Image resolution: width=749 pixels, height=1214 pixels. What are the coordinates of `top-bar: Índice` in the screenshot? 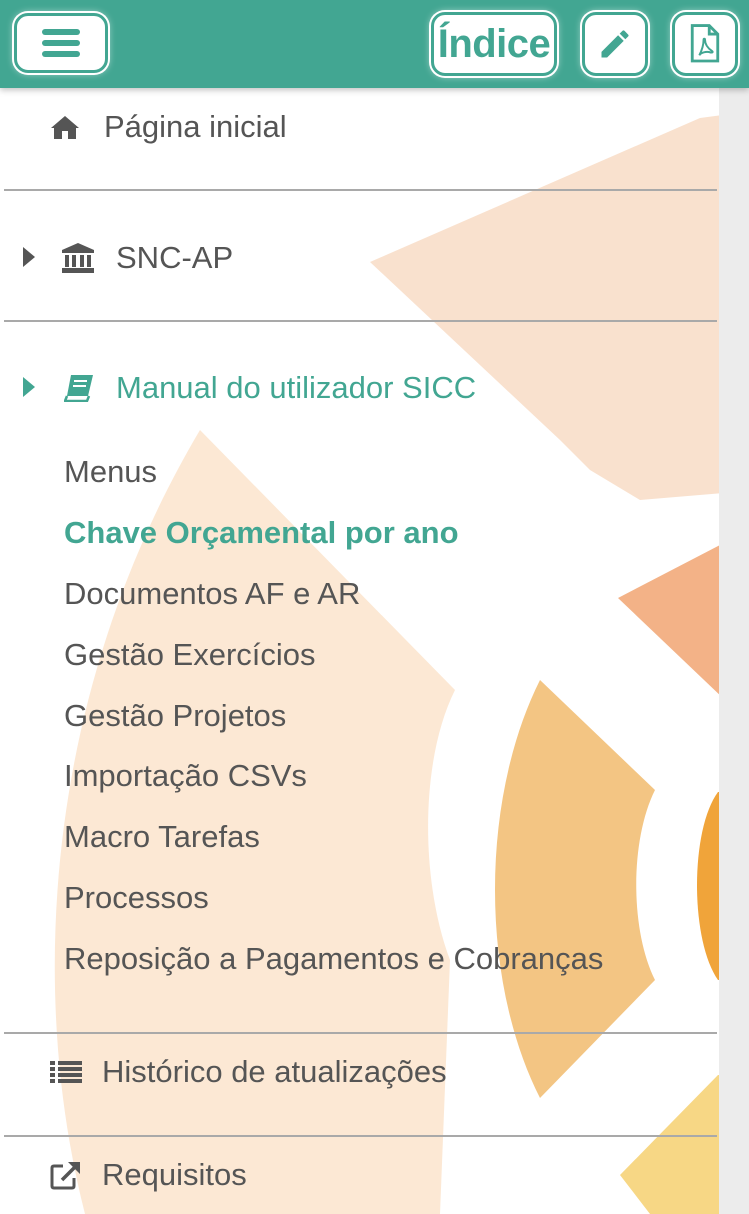 It's located at (374, 44).